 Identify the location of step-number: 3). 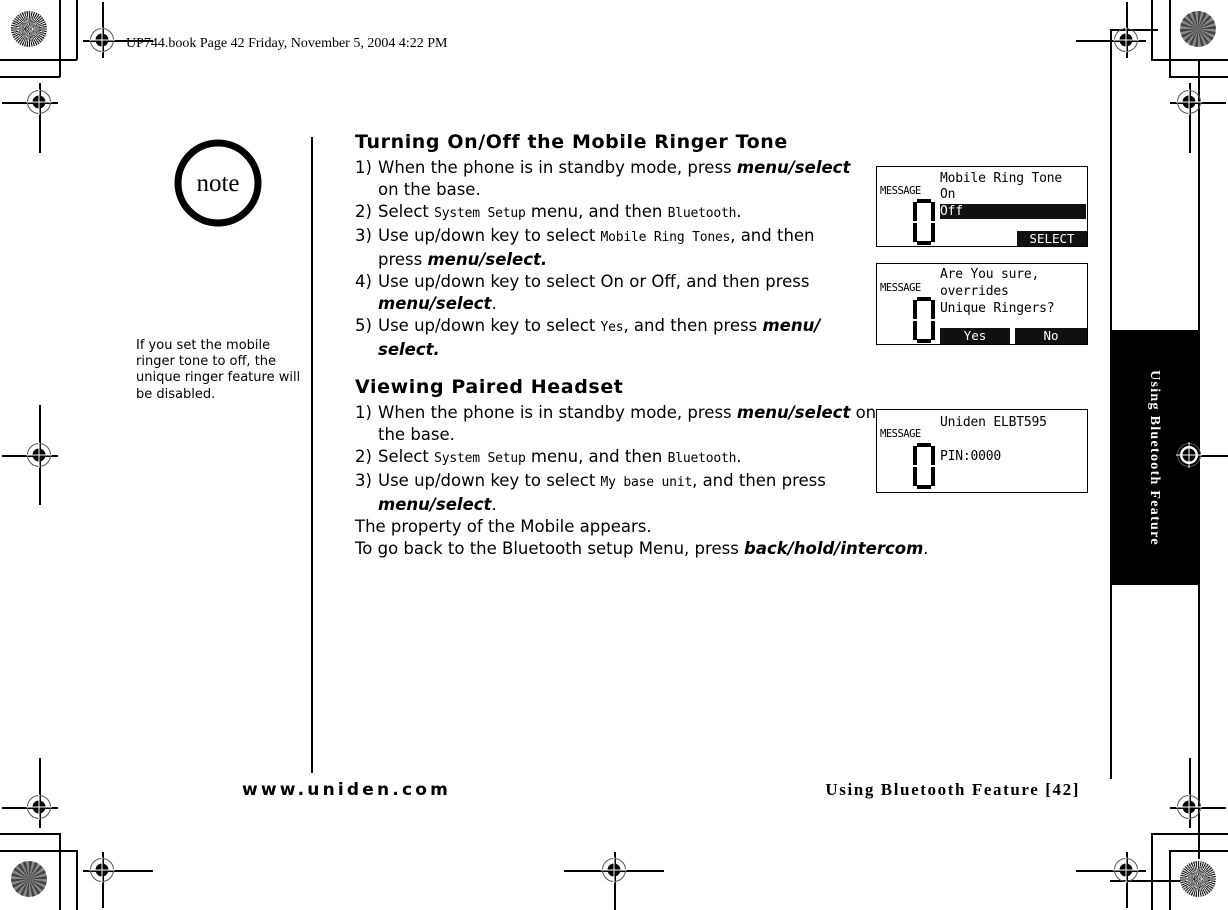
(363, 480).